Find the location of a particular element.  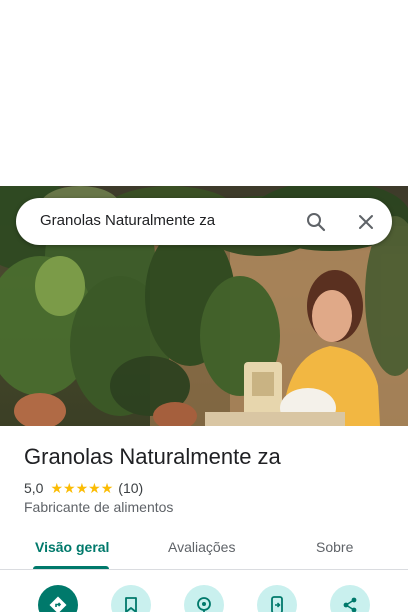

tab-reviews: Avaliações is located at coordinates (201, 547).